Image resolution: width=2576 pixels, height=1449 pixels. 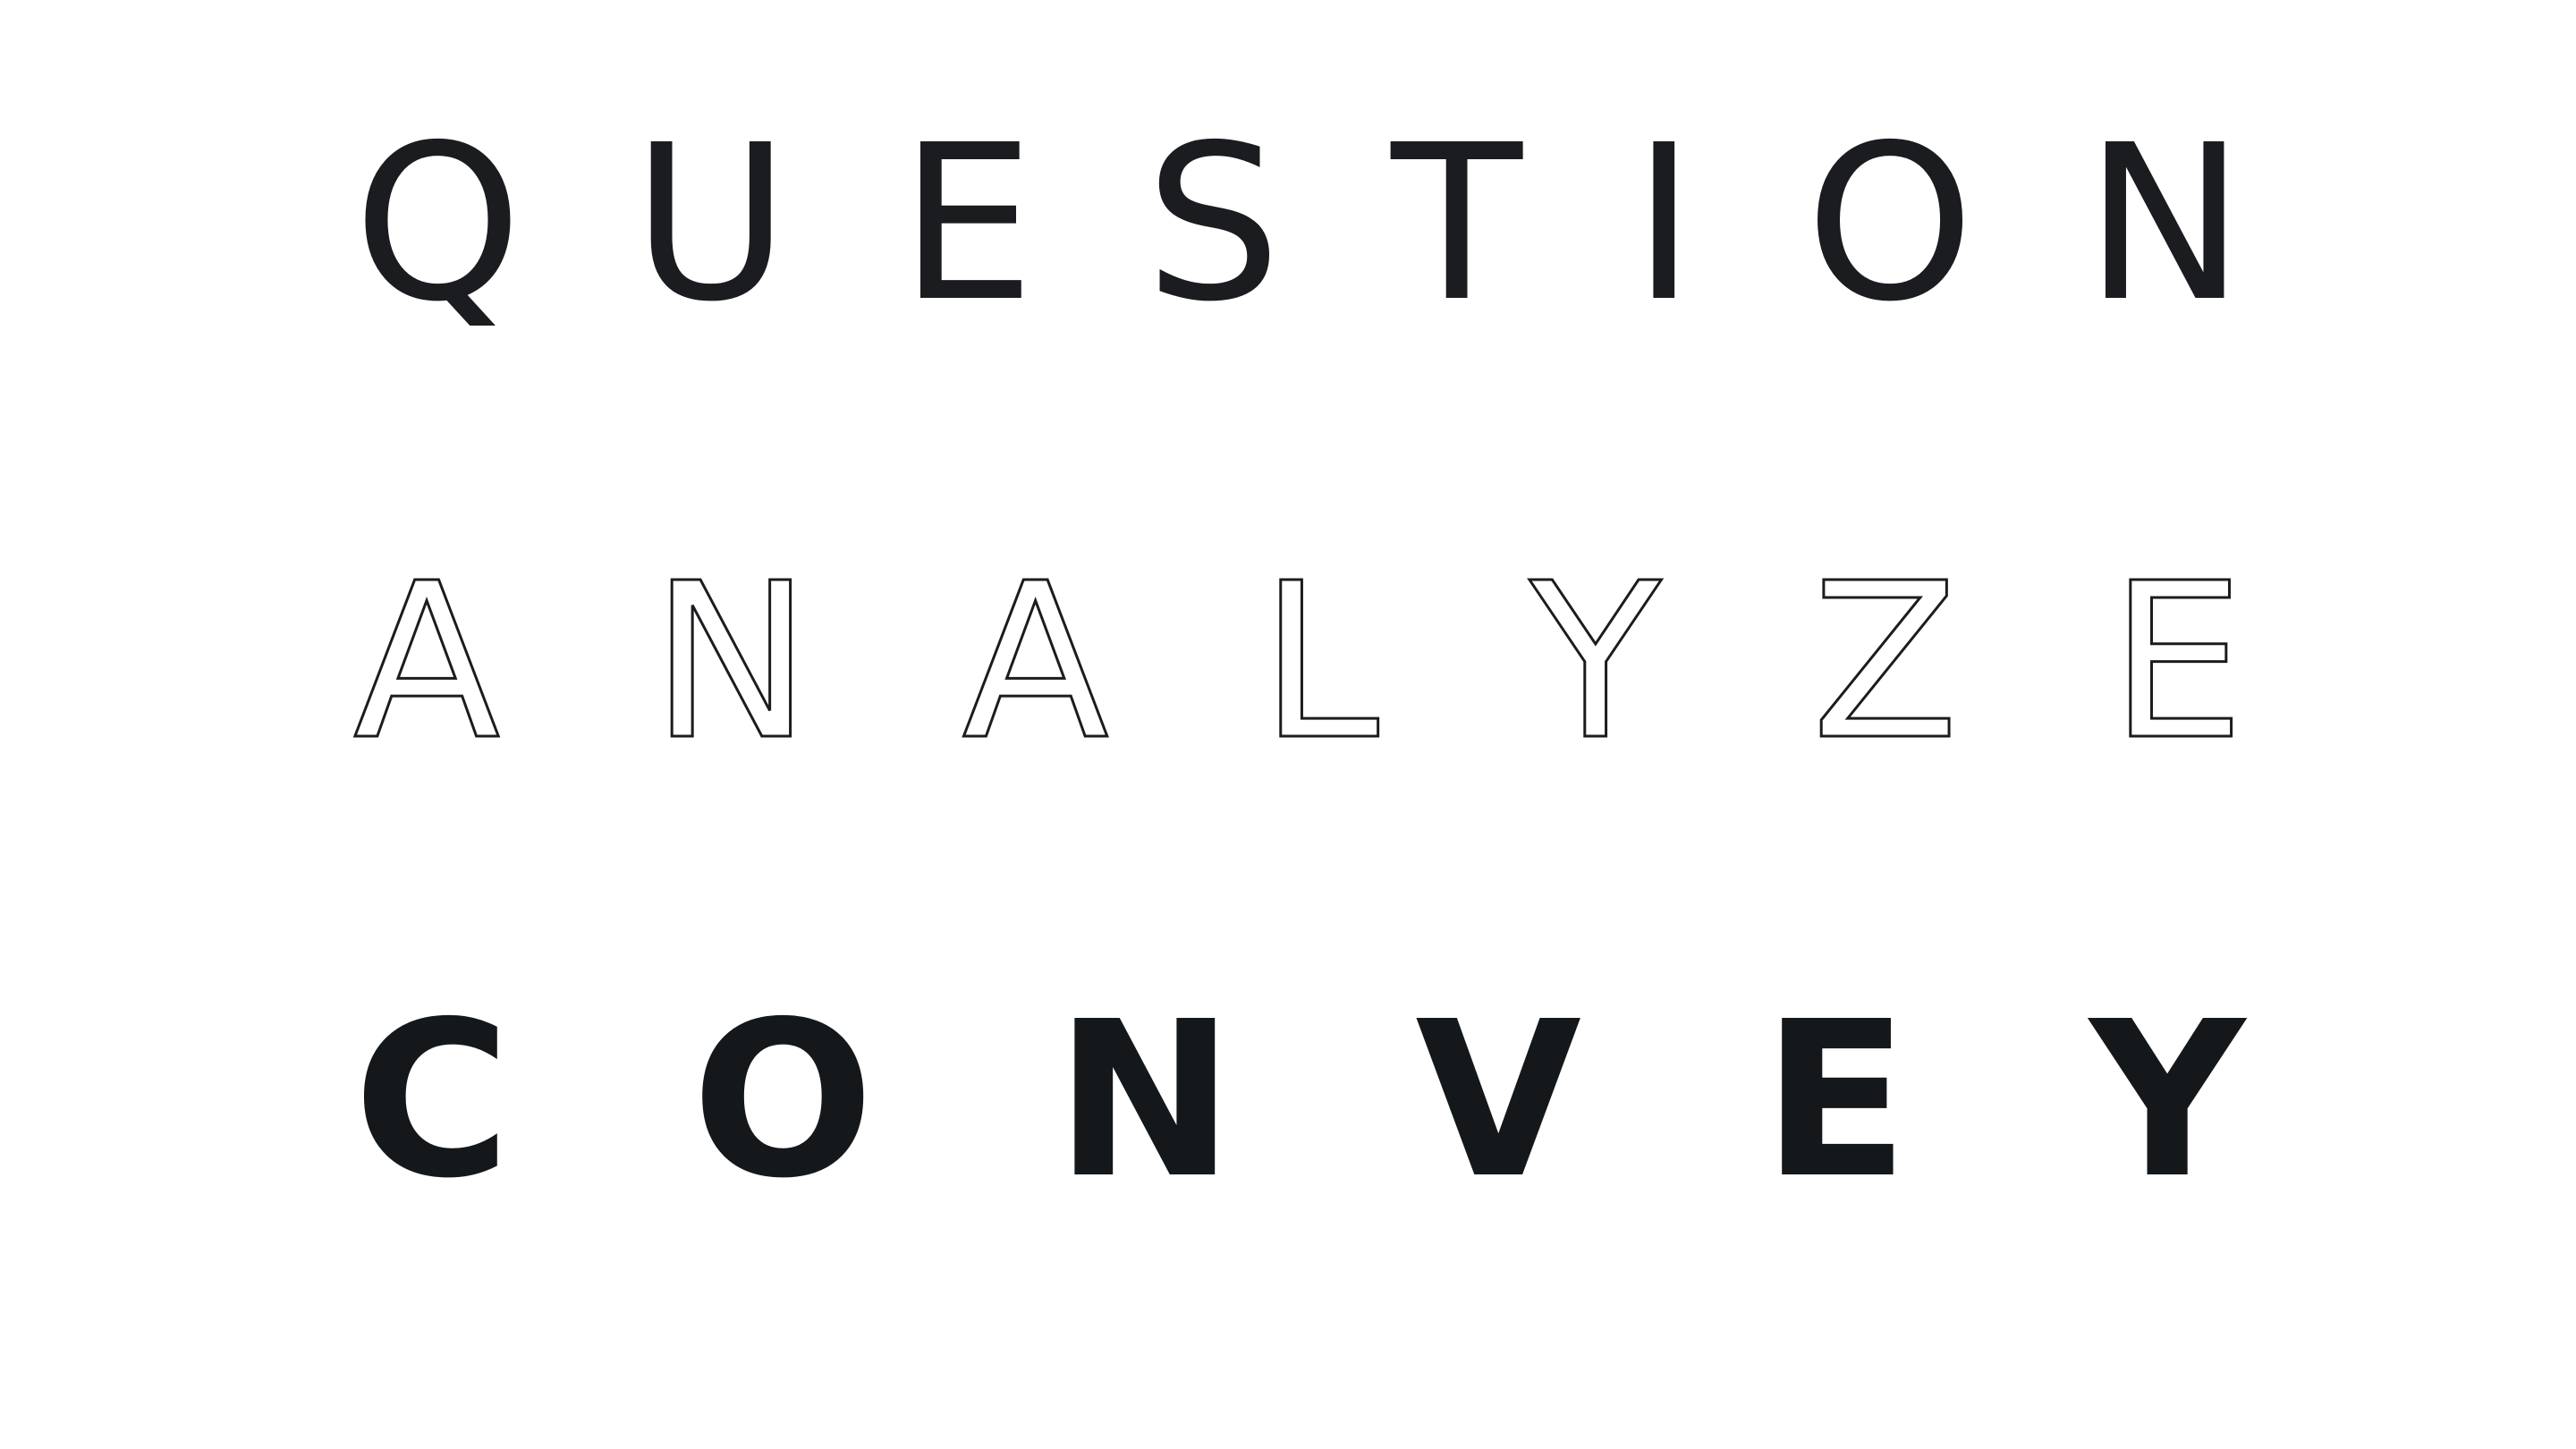 I want to click on letter: I, so click(x=1663, y=223).